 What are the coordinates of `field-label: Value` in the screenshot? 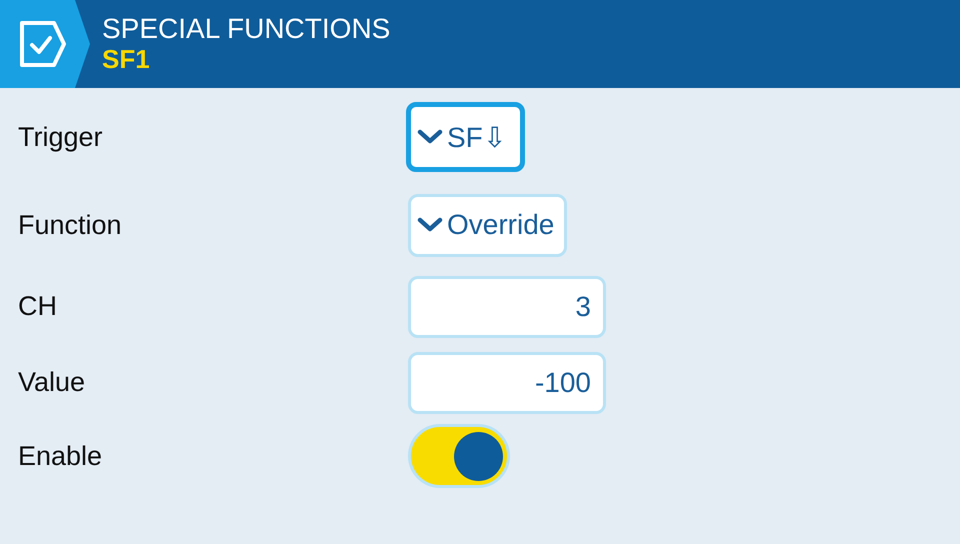 It's located at (51, 382).